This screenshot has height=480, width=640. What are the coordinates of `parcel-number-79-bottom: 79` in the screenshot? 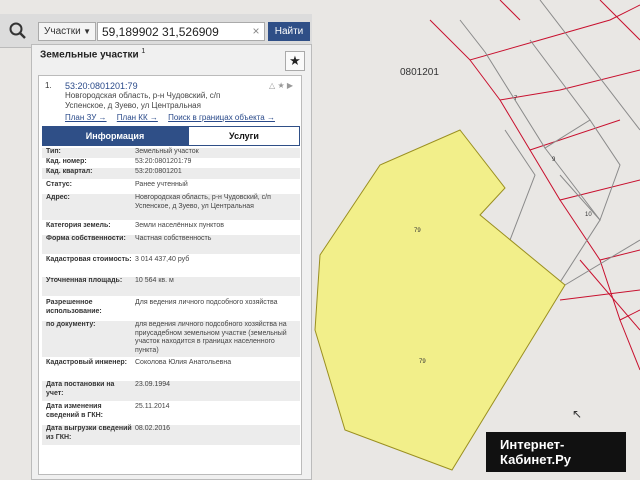 It's located at (422, 362).